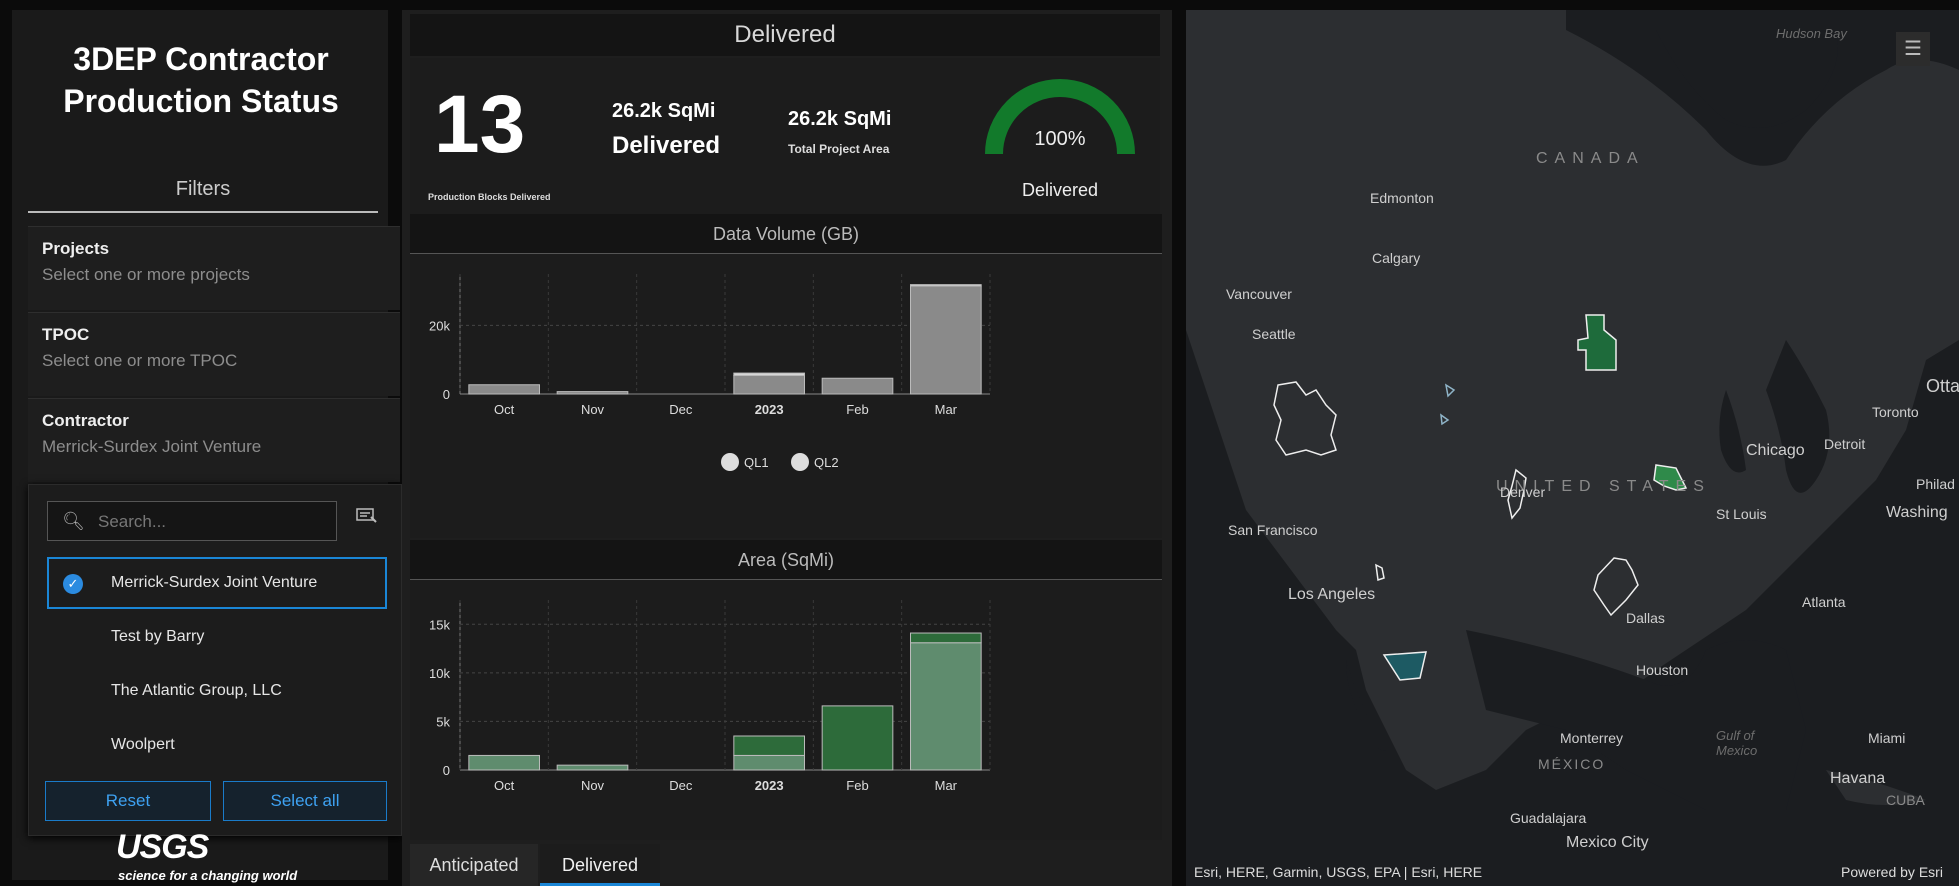 This screenshot has height=886, width=1959. What do you see at coordinates (1060, 139) in the screenshot?
I see `gauge-value: 100%` at bounding box center [1060, 139].